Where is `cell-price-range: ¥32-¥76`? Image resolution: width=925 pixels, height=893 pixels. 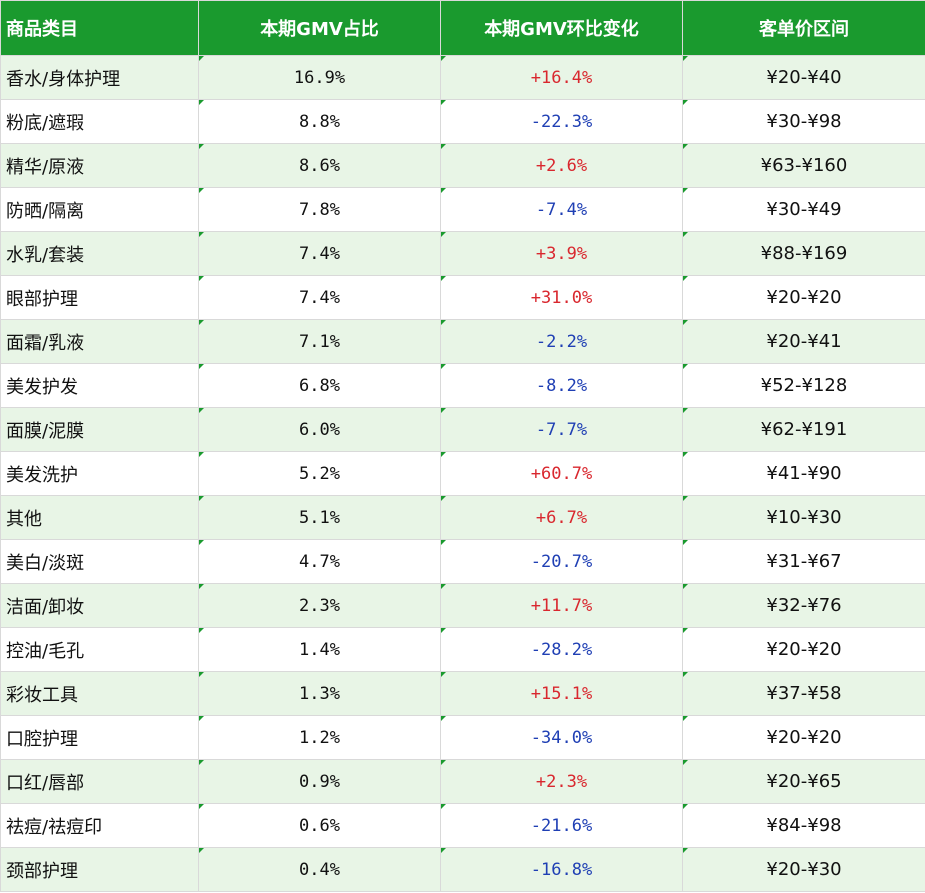
cell-price-range: ¥32-¥76 is located at coordinates (803, 605).